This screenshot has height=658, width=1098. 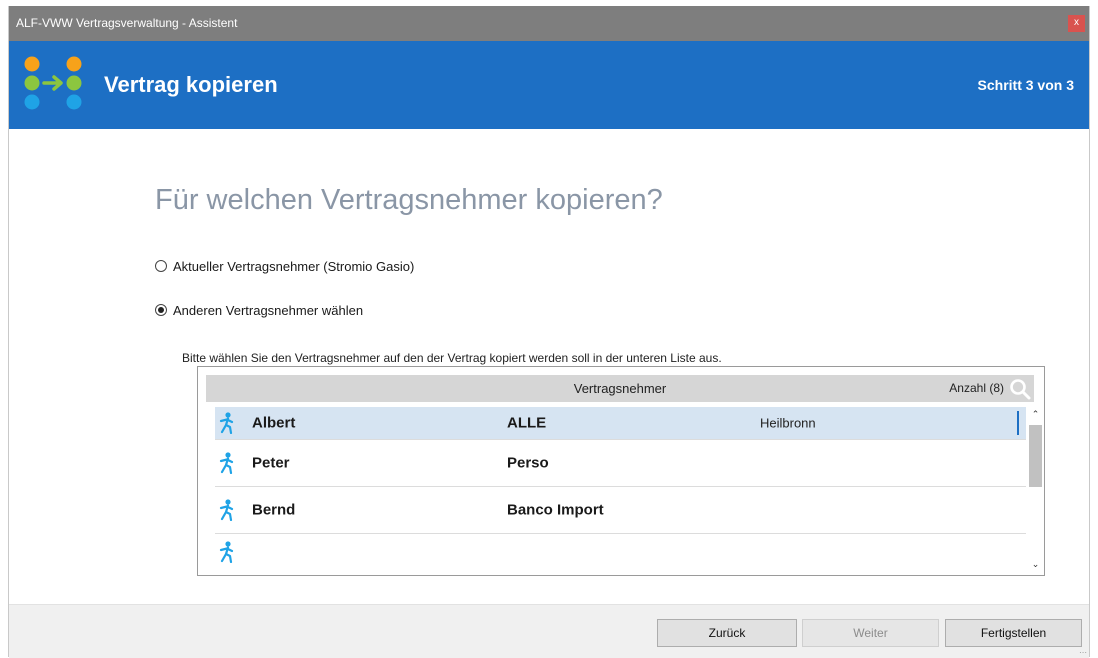 What do you see at coordinates (409, 200) in the screenshot?
I see `question-heading: Für welchen Vertragsnehmer kopieren?` at bounding box center [409, 200].